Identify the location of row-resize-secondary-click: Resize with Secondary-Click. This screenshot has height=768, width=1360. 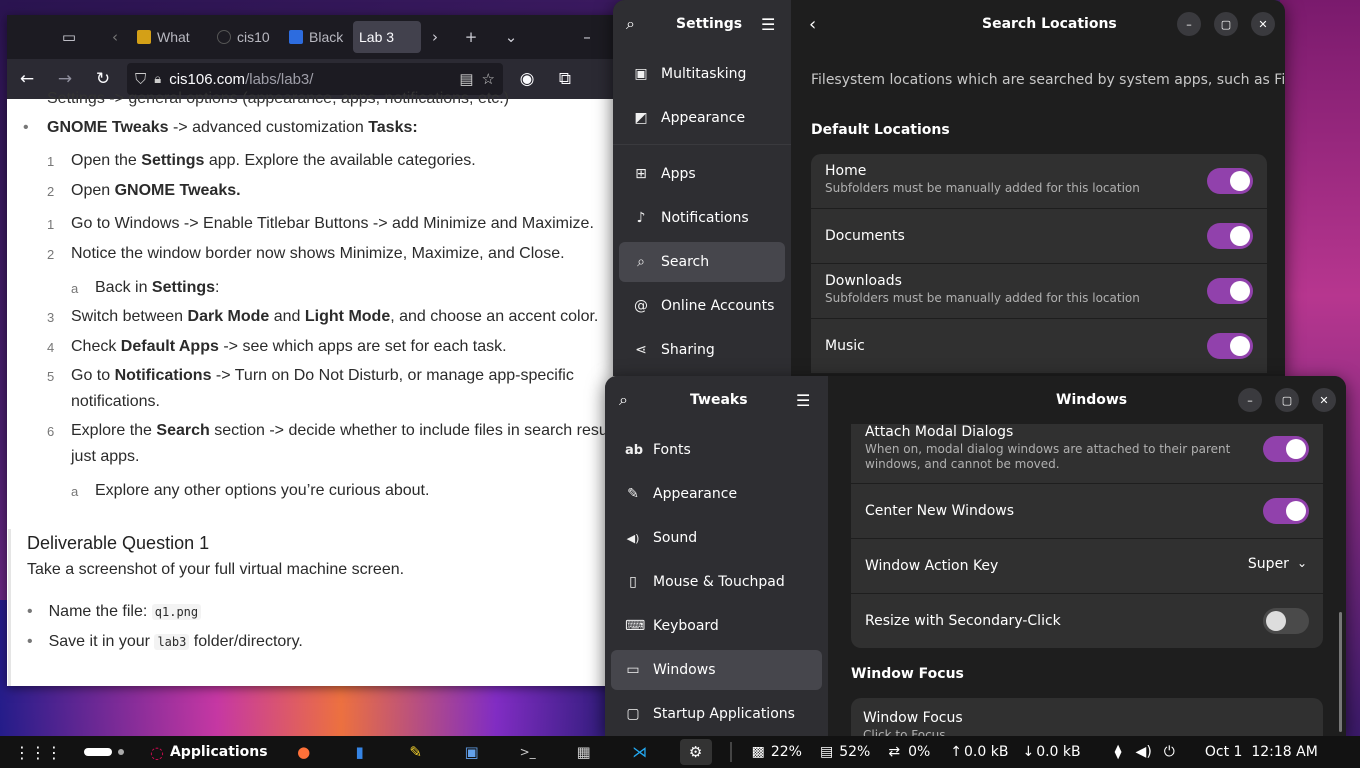
(1087, 621).